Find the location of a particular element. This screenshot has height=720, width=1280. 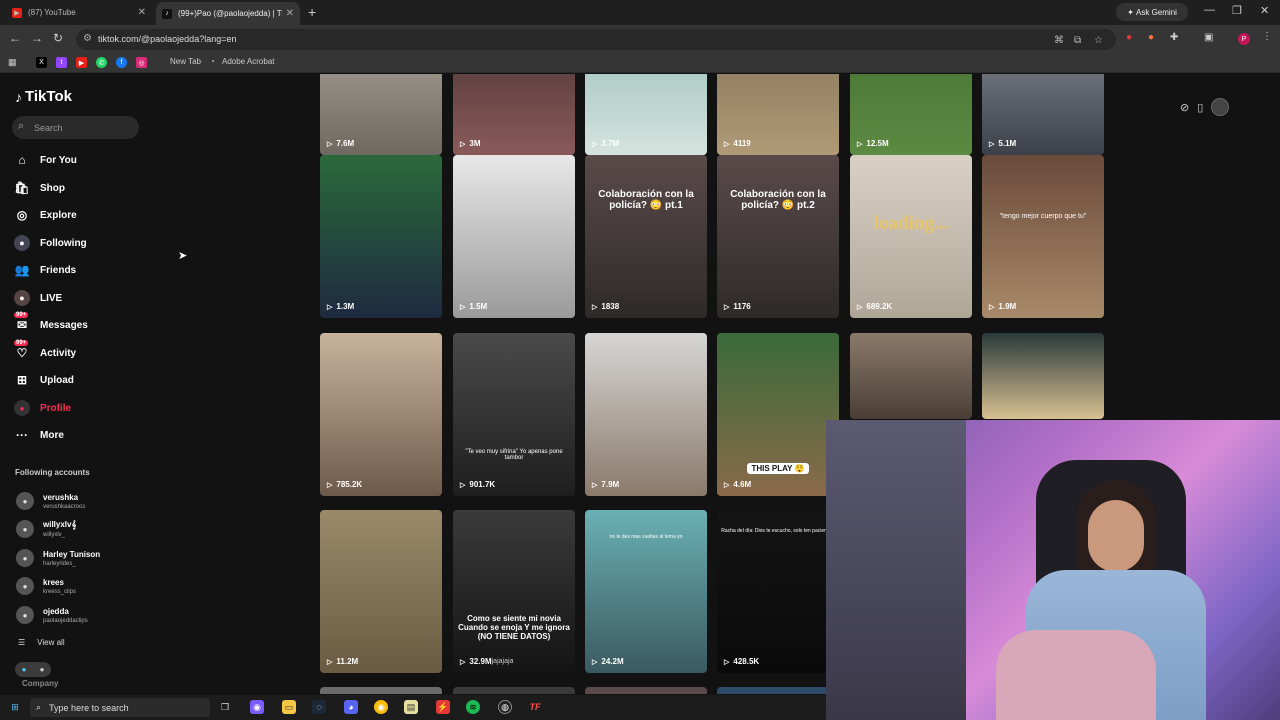

nav-live: ● LIVE is located at coordinates (38, 298).